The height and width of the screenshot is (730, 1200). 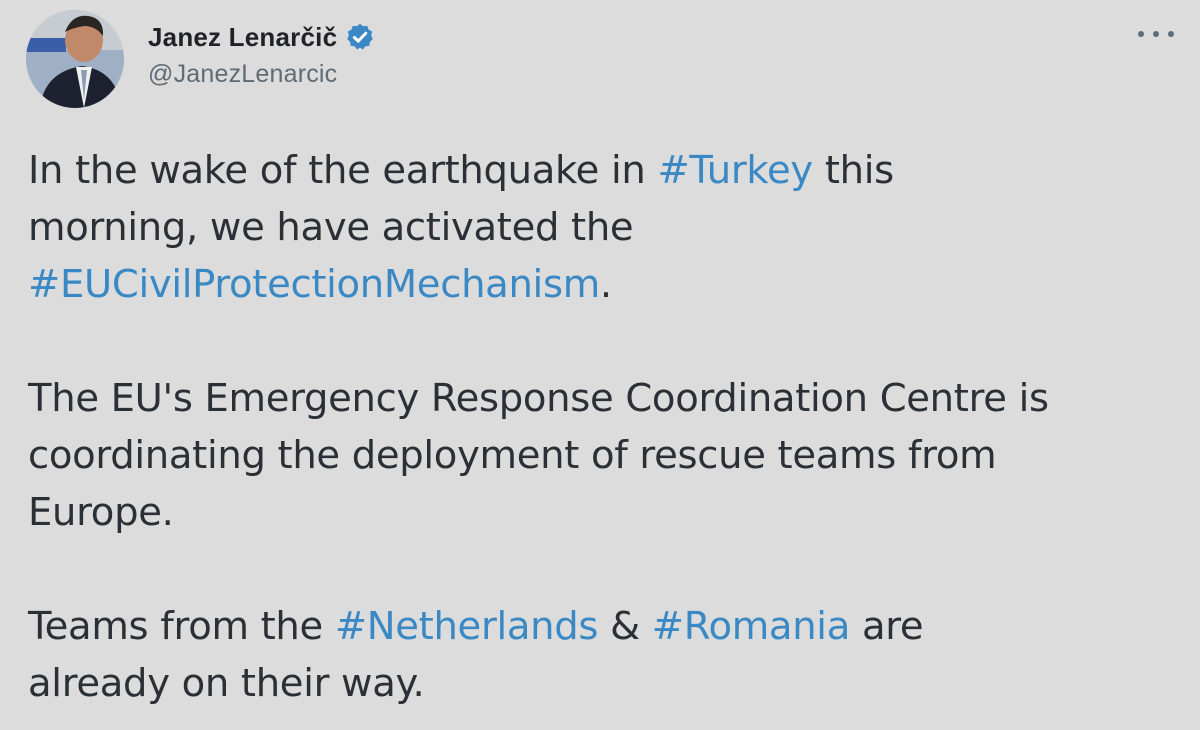 What do you see at coordinates (625, 626) in the screenshot?
I see `text-segment: &` at bounding box center [625, 626].